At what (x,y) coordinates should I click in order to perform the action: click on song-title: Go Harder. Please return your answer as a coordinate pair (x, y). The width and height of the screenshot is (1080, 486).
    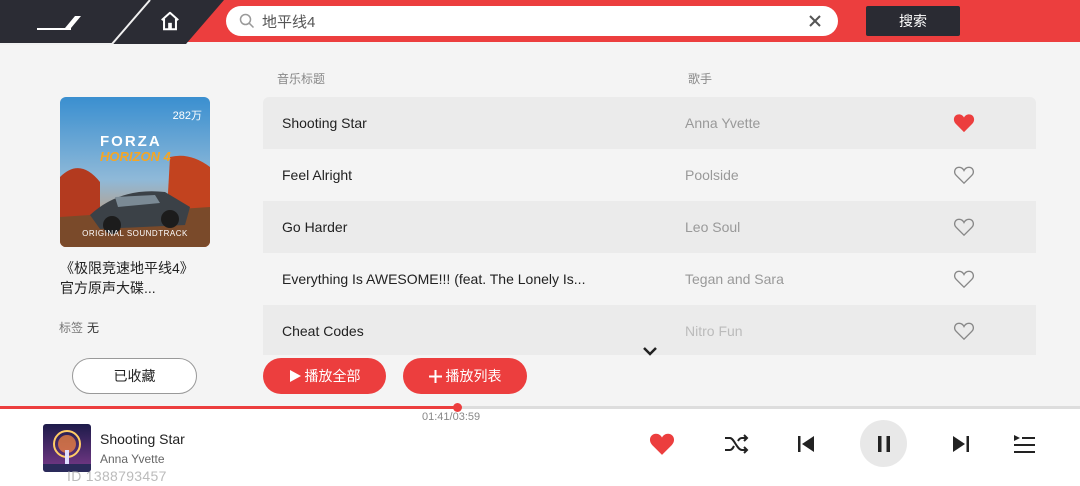
    Looking at the image, I should click on (315, 227).